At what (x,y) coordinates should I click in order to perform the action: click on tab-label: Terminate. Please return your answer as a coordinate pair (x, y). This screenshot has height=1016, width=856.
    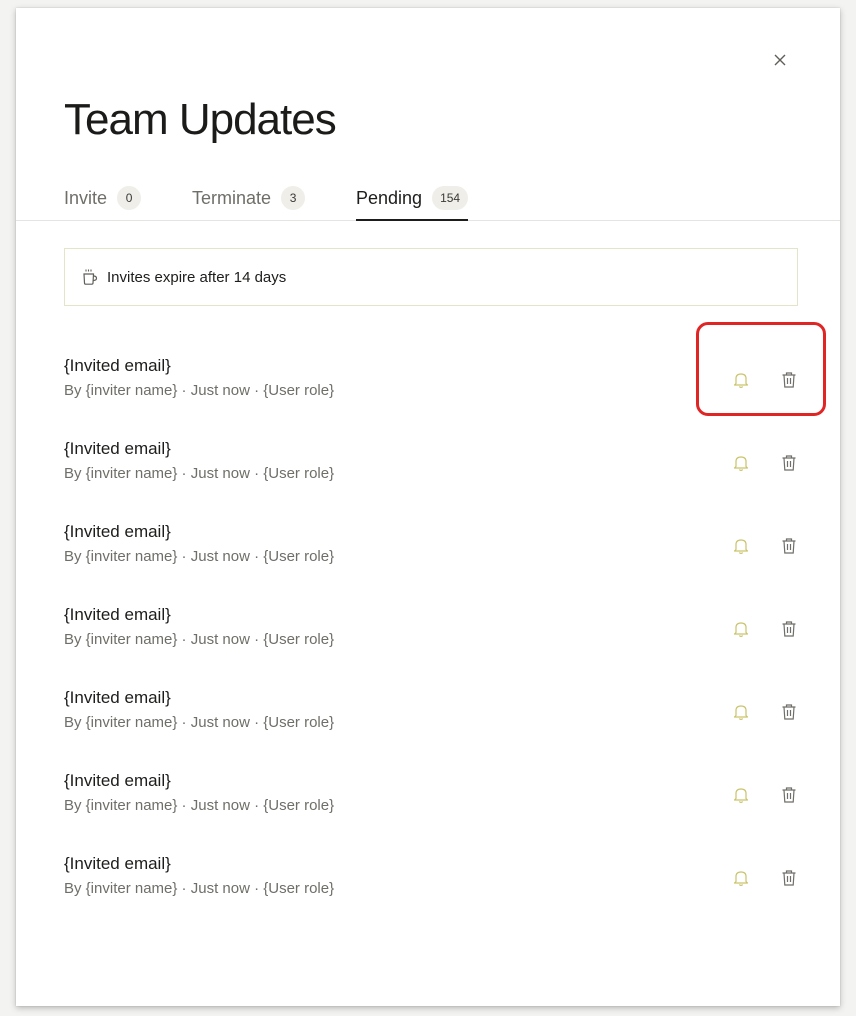
    Looking at the image, I should click on (232, 198).